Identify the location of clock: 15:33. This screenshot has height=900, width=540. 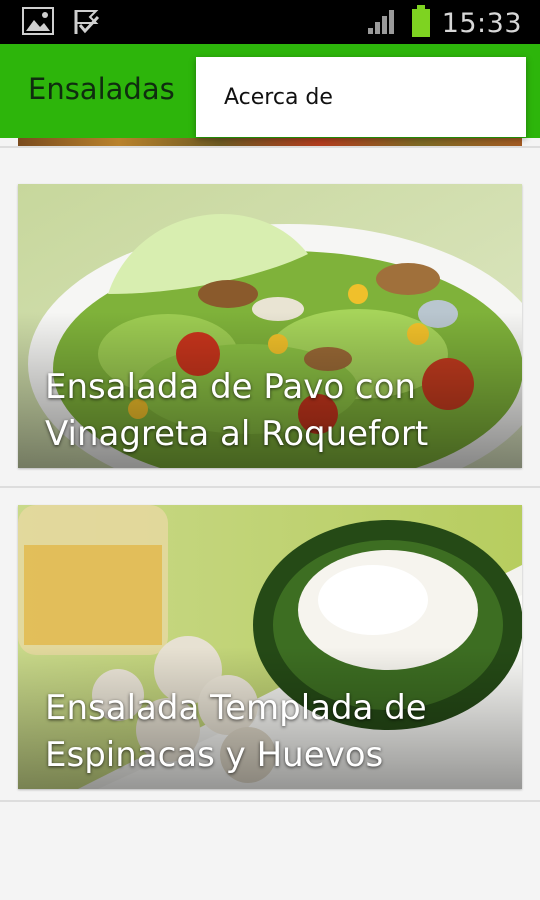
(481, 23).